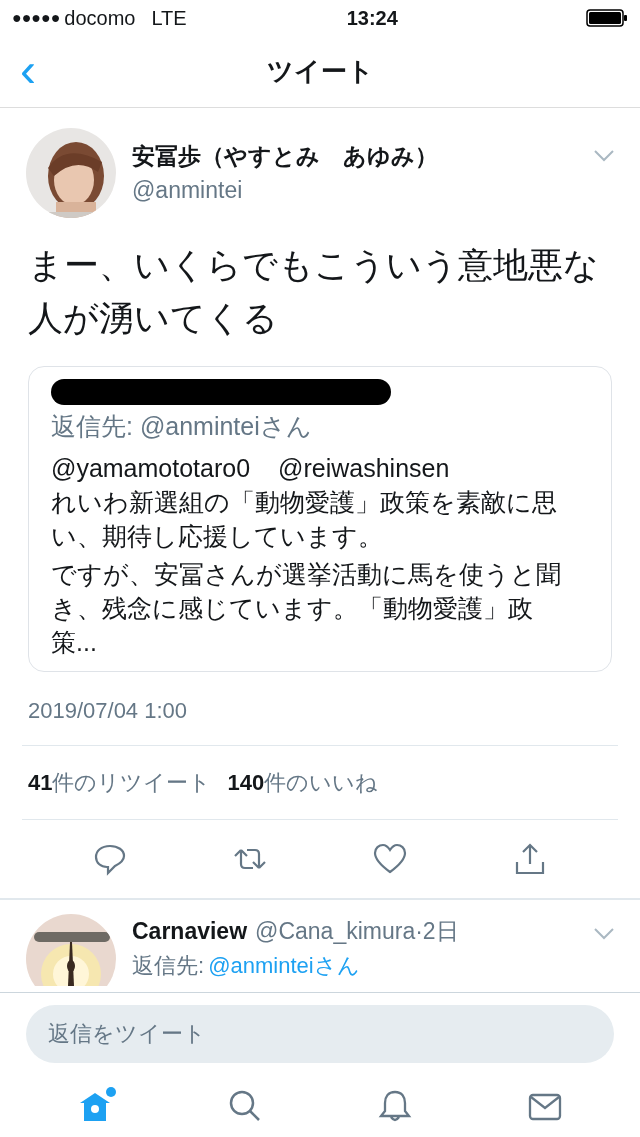 The width and height of the screenshot is (640, 1137). I want to click on bell-icon, so click(395, 1106).